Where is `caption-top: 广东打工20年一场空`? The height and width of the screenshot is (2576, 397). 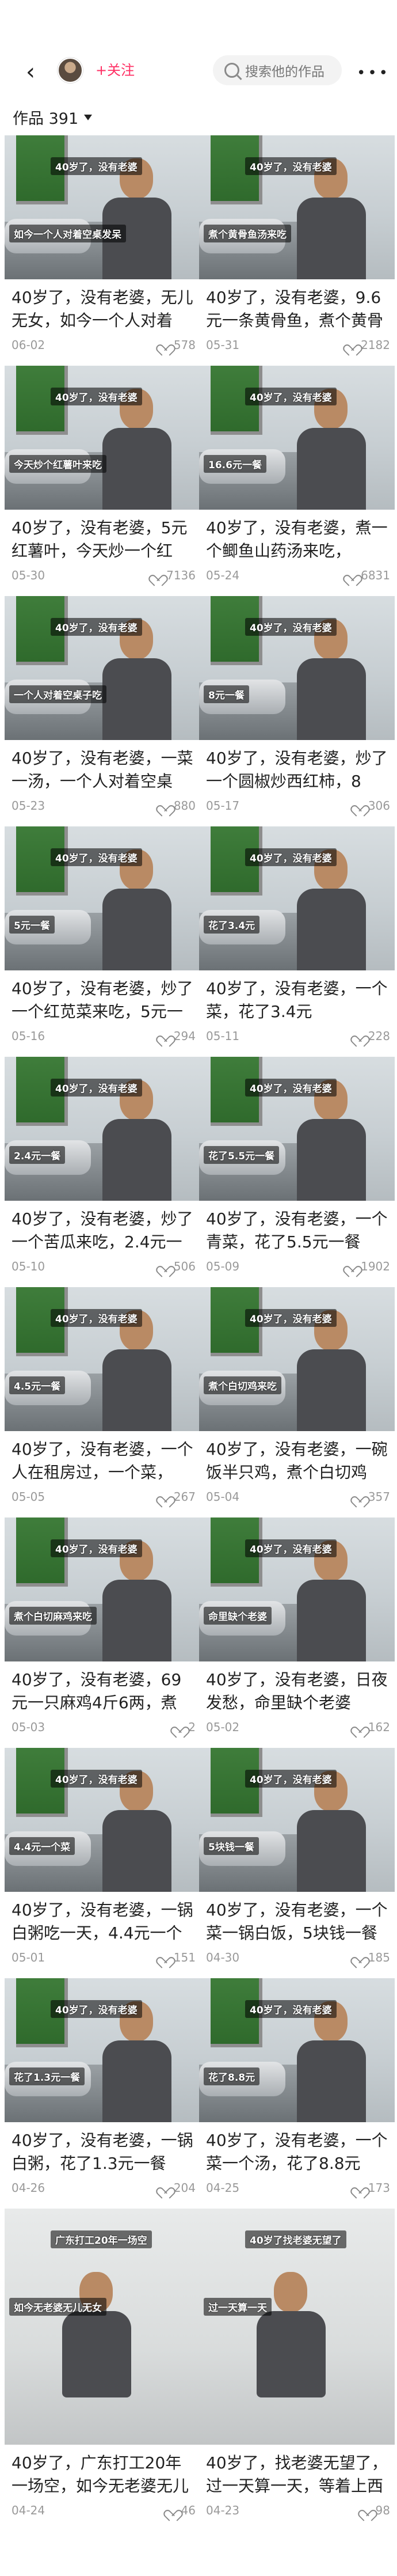
caption-top: 广东打工20年一场空 is located at coordinates (102, 2239).